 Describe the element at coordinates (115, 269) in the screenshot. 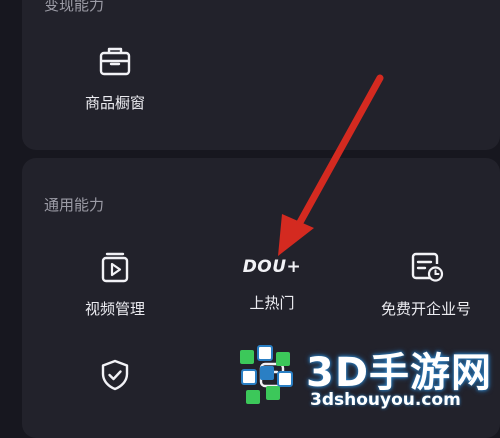

I see `video-management-icon` at that location.